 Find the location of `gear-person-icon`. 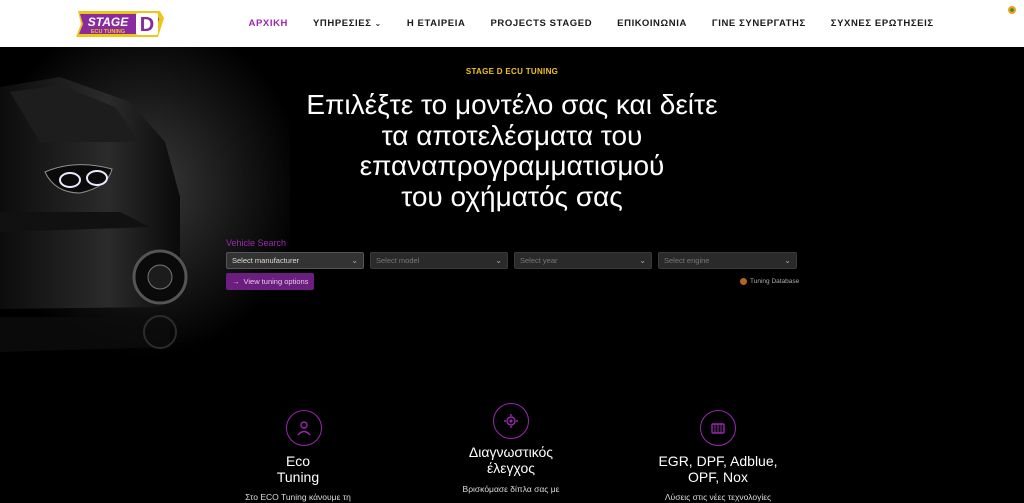

gear-person-icon is located at coordinates (304, 428).